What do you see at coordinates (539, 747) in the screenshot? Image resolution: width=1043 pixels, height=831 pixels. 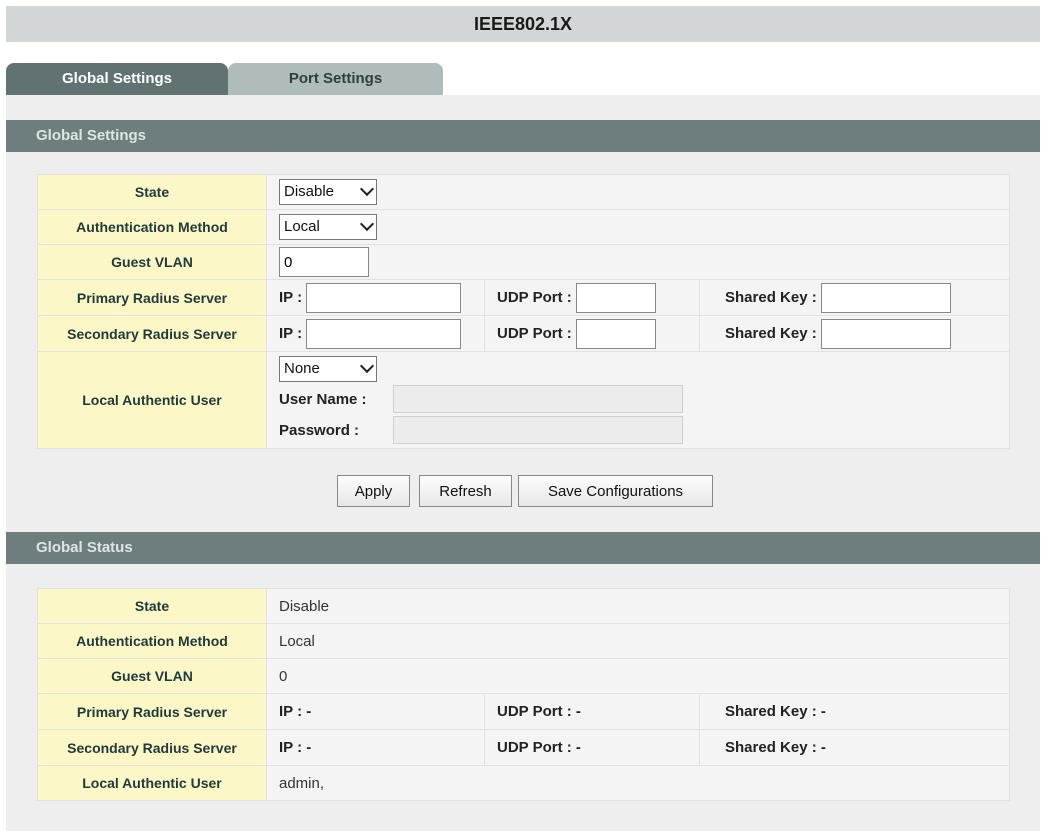 I see `status-secondary-udp: UDP Port : -` at bounding box center [539, 747].